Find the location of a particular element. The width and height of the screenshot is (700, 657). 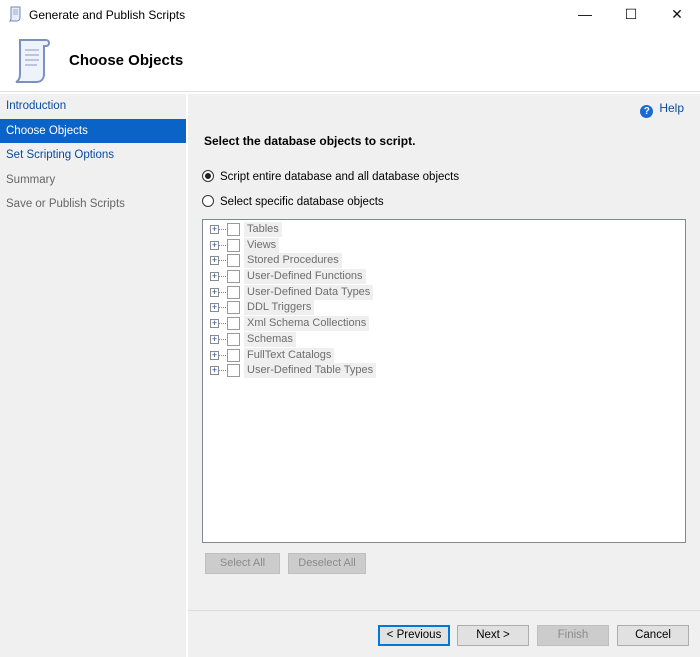

tree-node: + Xml Schema Collections is located at coordinates (444, 324).